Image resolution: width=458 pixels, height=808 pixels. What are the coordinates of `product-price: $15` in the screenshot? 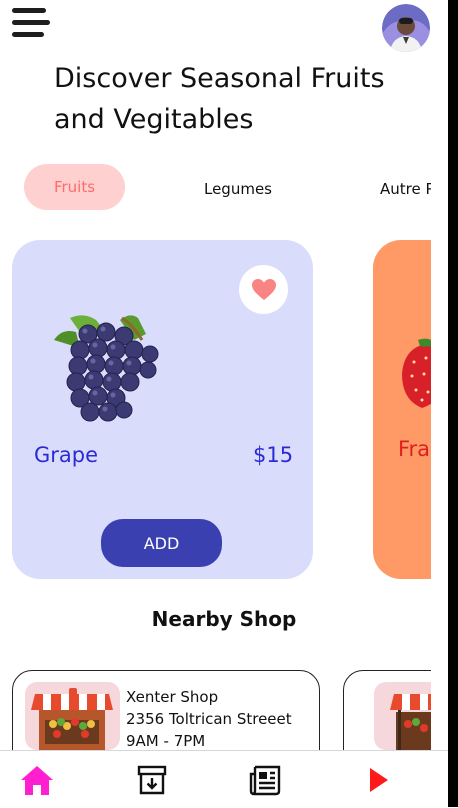 It's located at (273, 455).